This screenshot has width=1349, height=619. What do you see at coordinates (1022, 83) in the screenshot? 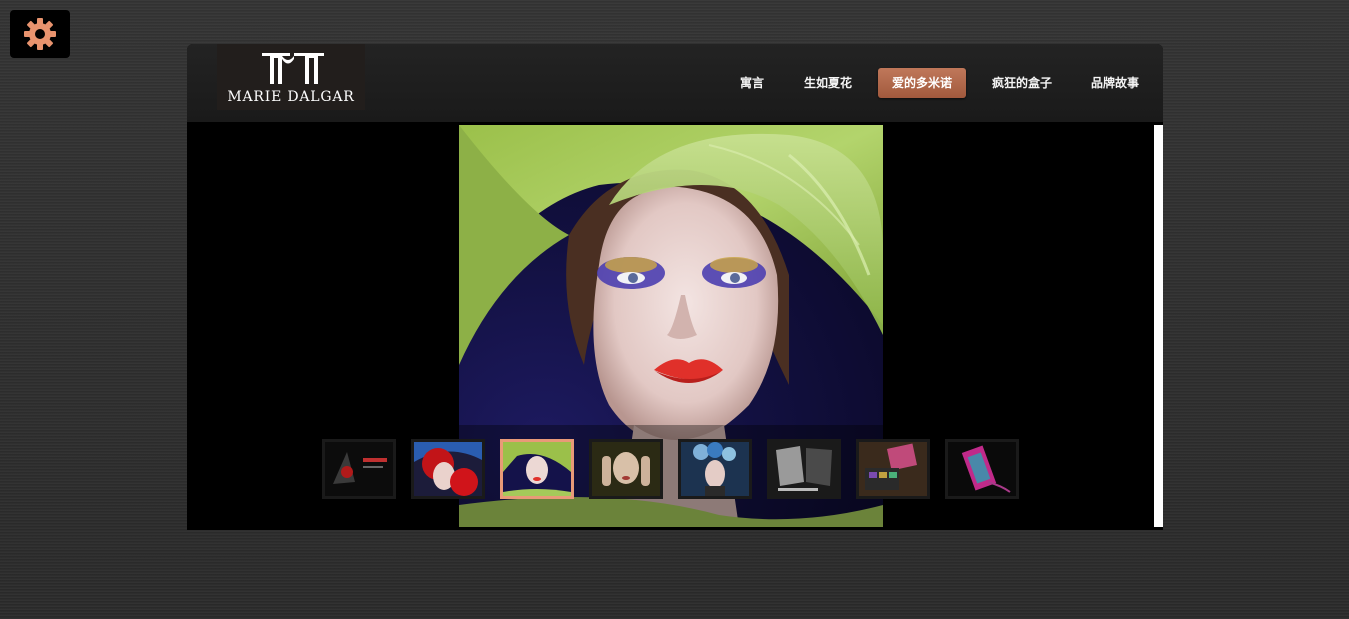
I see `nav-item-crazy-box: 疯狂的盒子` at bounding box center [1022, 83].